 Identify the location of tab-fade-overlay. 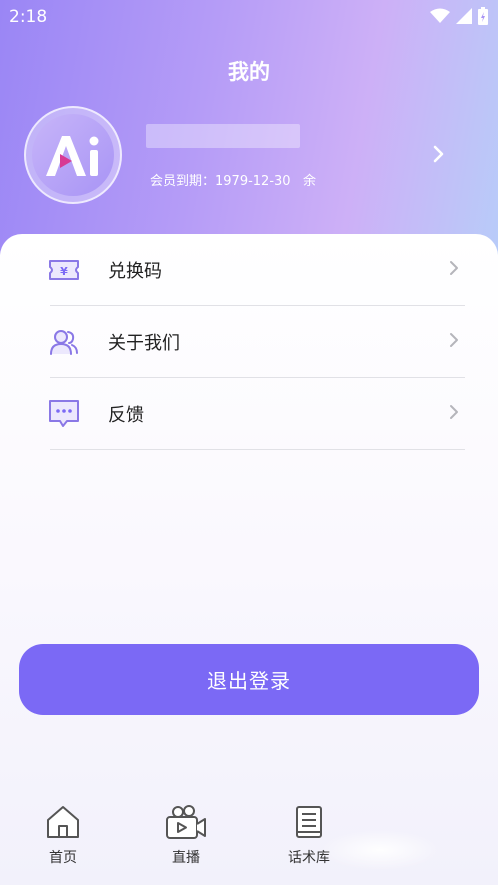
(380, 850).